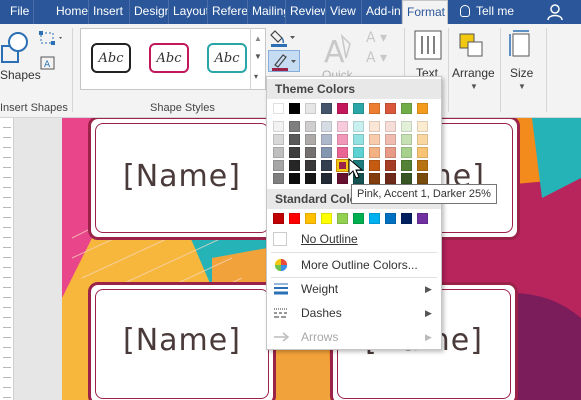  Describe the element at coordinates (354, 313) in the screenshot. I see `dashes-item: Dashes ▶` at that location.